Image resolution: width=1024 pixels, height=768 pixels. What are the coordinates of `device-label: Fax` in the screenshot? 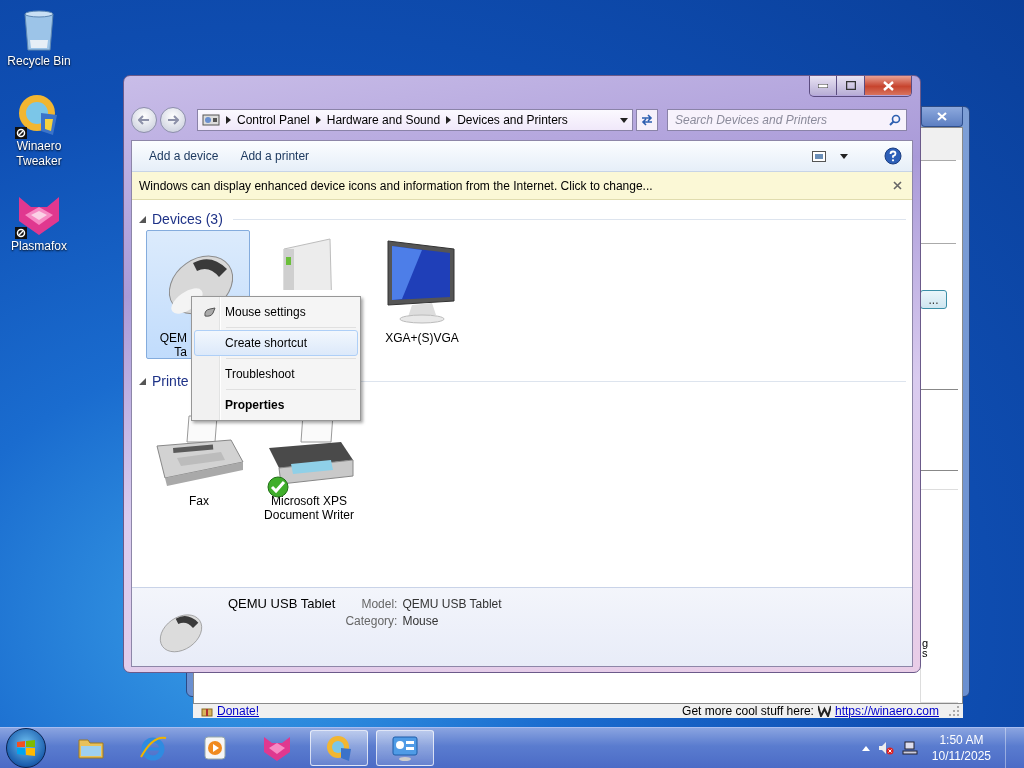 It's located at (199, 501).